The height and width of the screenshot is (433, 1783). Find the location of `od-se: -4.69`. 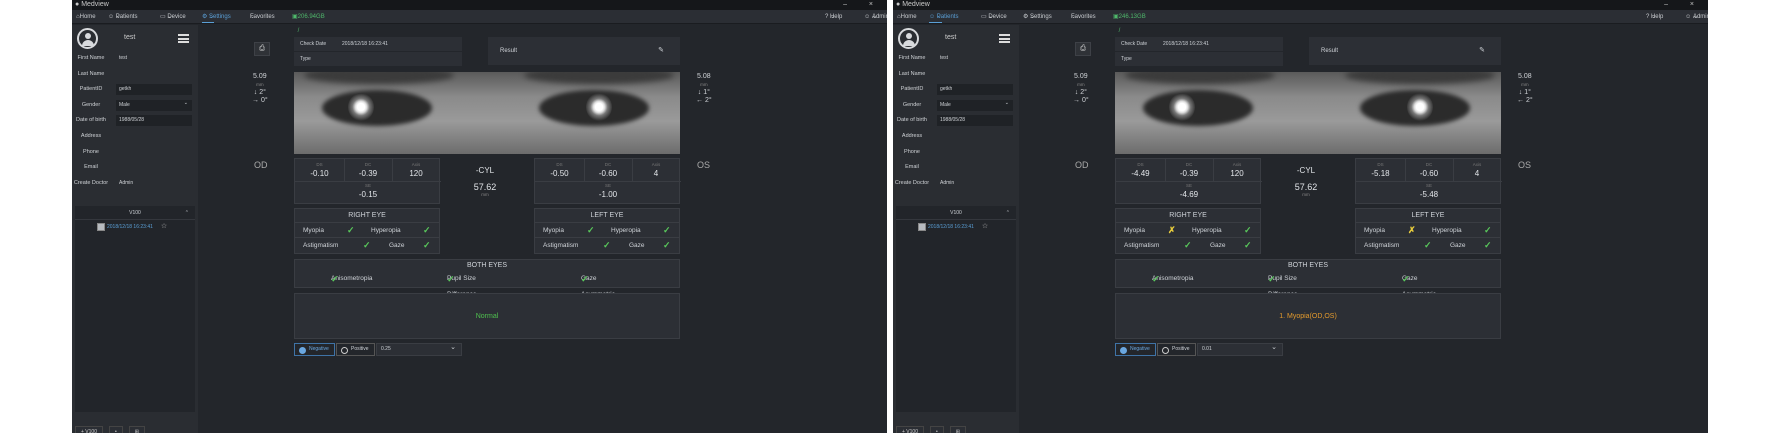

od-se: -4.69 is located at coordinates (1189, 194).